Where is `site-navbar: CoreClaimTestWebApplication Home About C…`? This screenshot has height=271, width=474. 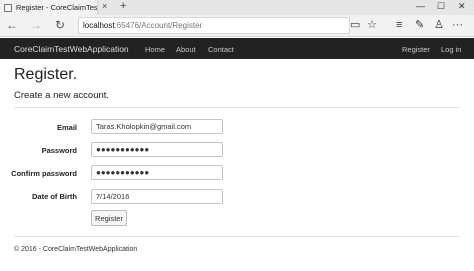 site-navbar: CoreClaimTestWebApplication Home About C… is located at coordinates (237, 48).